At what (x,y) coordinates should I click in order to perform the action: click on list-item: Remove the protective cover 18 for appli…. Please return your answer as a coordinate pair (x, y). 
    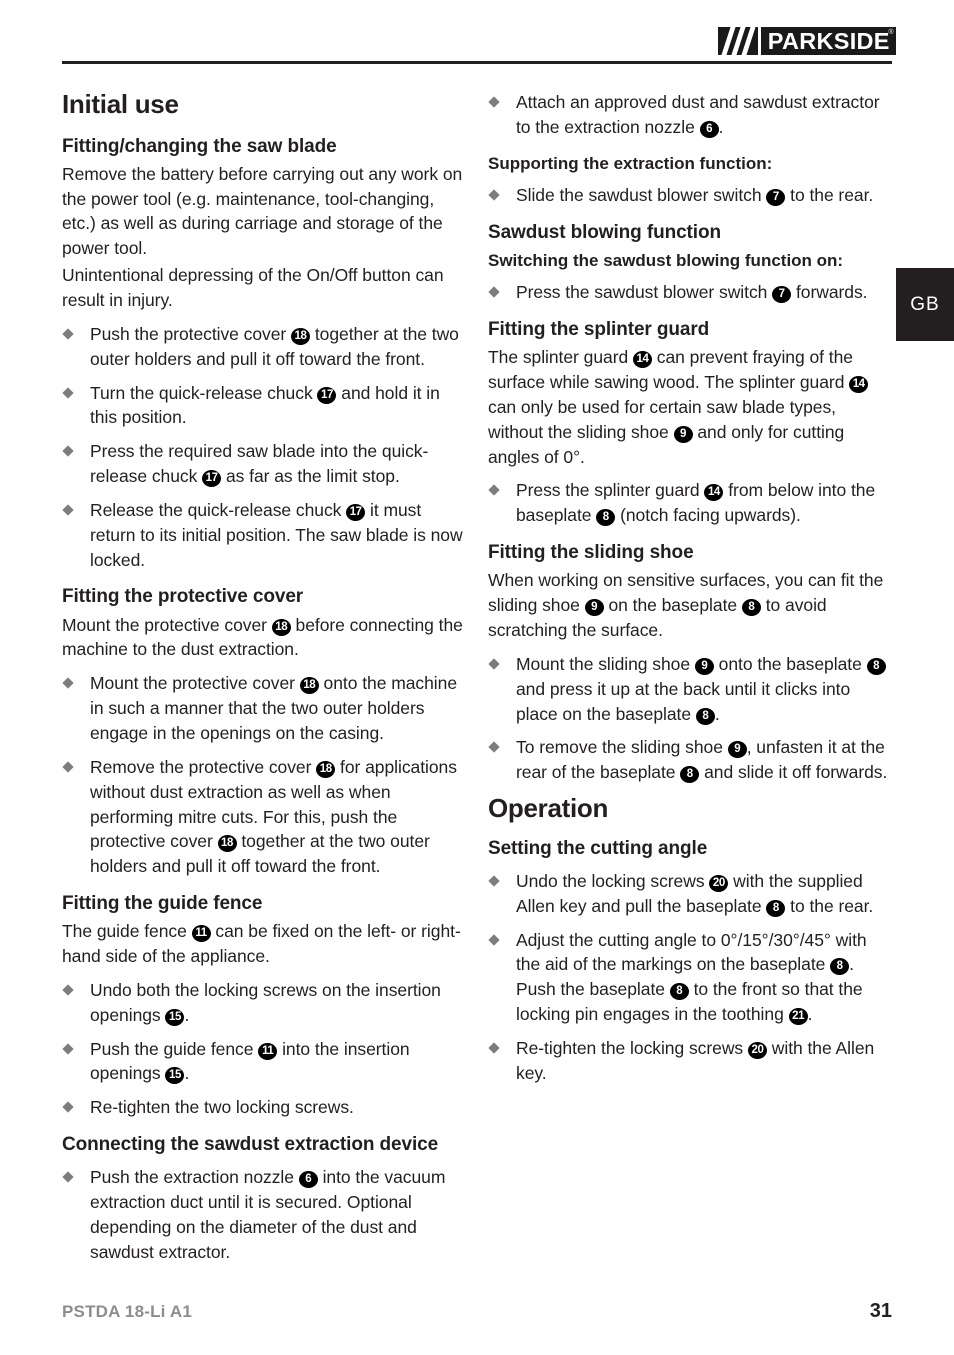
    Looking at the image, I should click on (263, 817).